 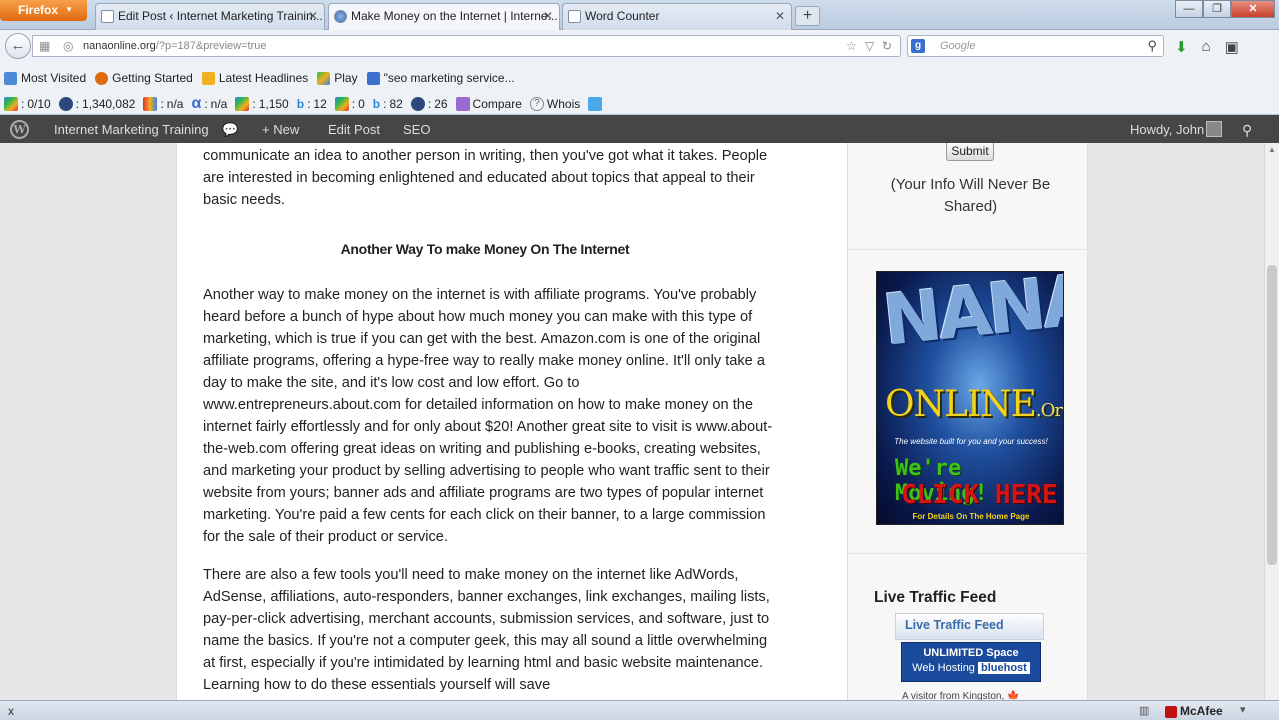 I want to click on bookmark-latest-headlines: Latest Headlines, so click(x=255, y=78).